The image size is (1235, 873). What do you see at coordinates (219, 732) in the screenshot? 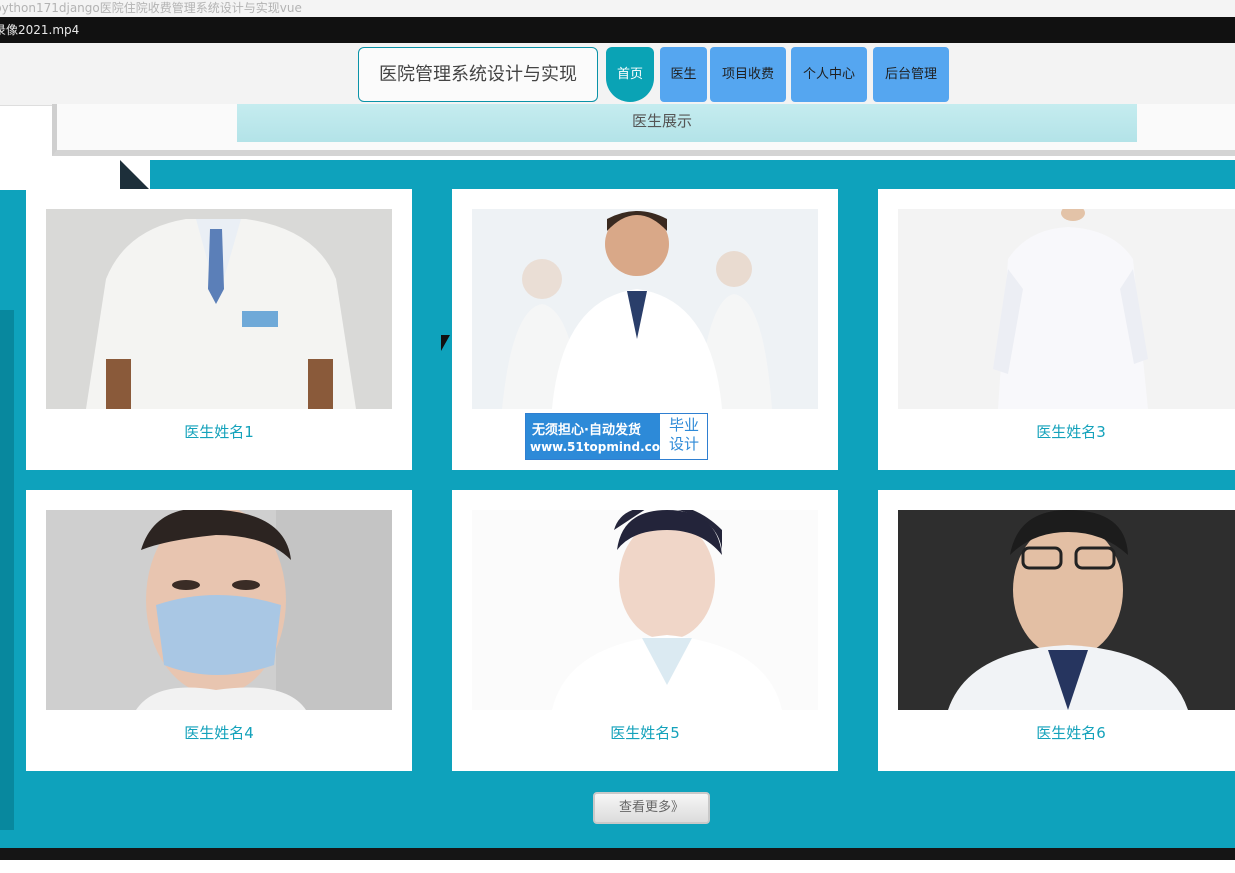
I see `doctor-name: 医生姓名4` at bounding box center [219, 732].